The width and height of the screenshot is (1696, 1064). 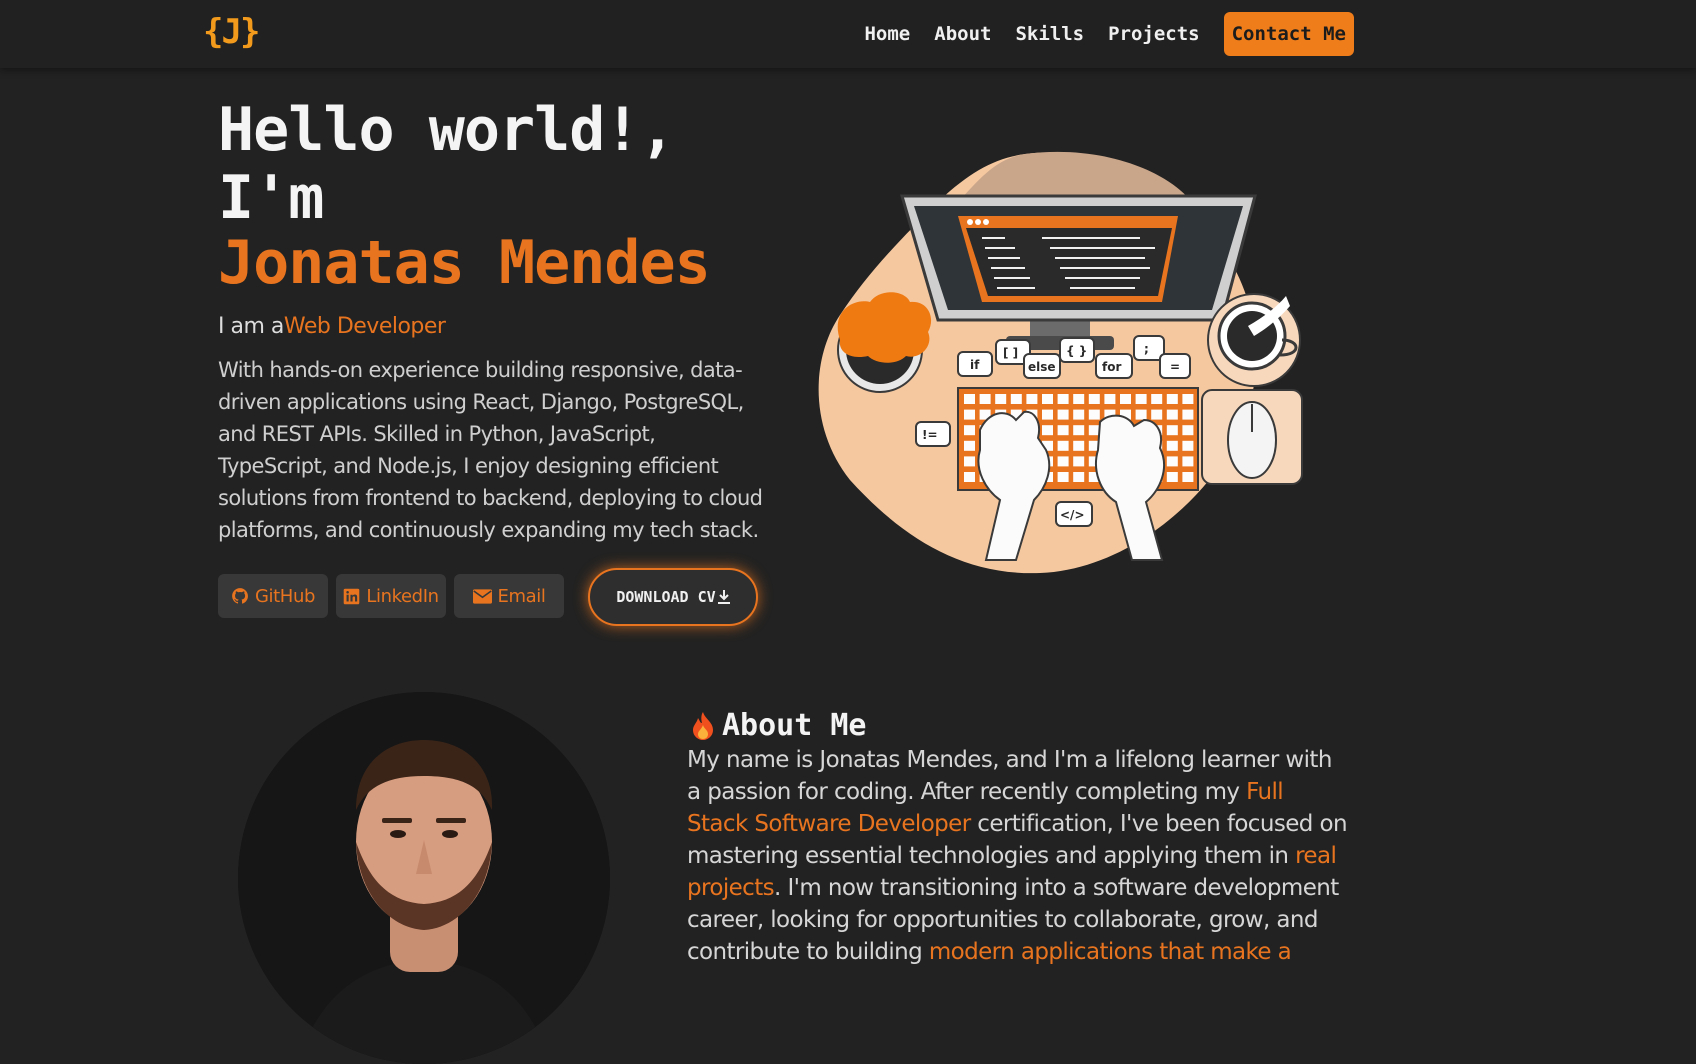 What do you see at coordinates (231, 32) in the screenshot?
I see `logo: {J}` at bounding box center [231, 32].